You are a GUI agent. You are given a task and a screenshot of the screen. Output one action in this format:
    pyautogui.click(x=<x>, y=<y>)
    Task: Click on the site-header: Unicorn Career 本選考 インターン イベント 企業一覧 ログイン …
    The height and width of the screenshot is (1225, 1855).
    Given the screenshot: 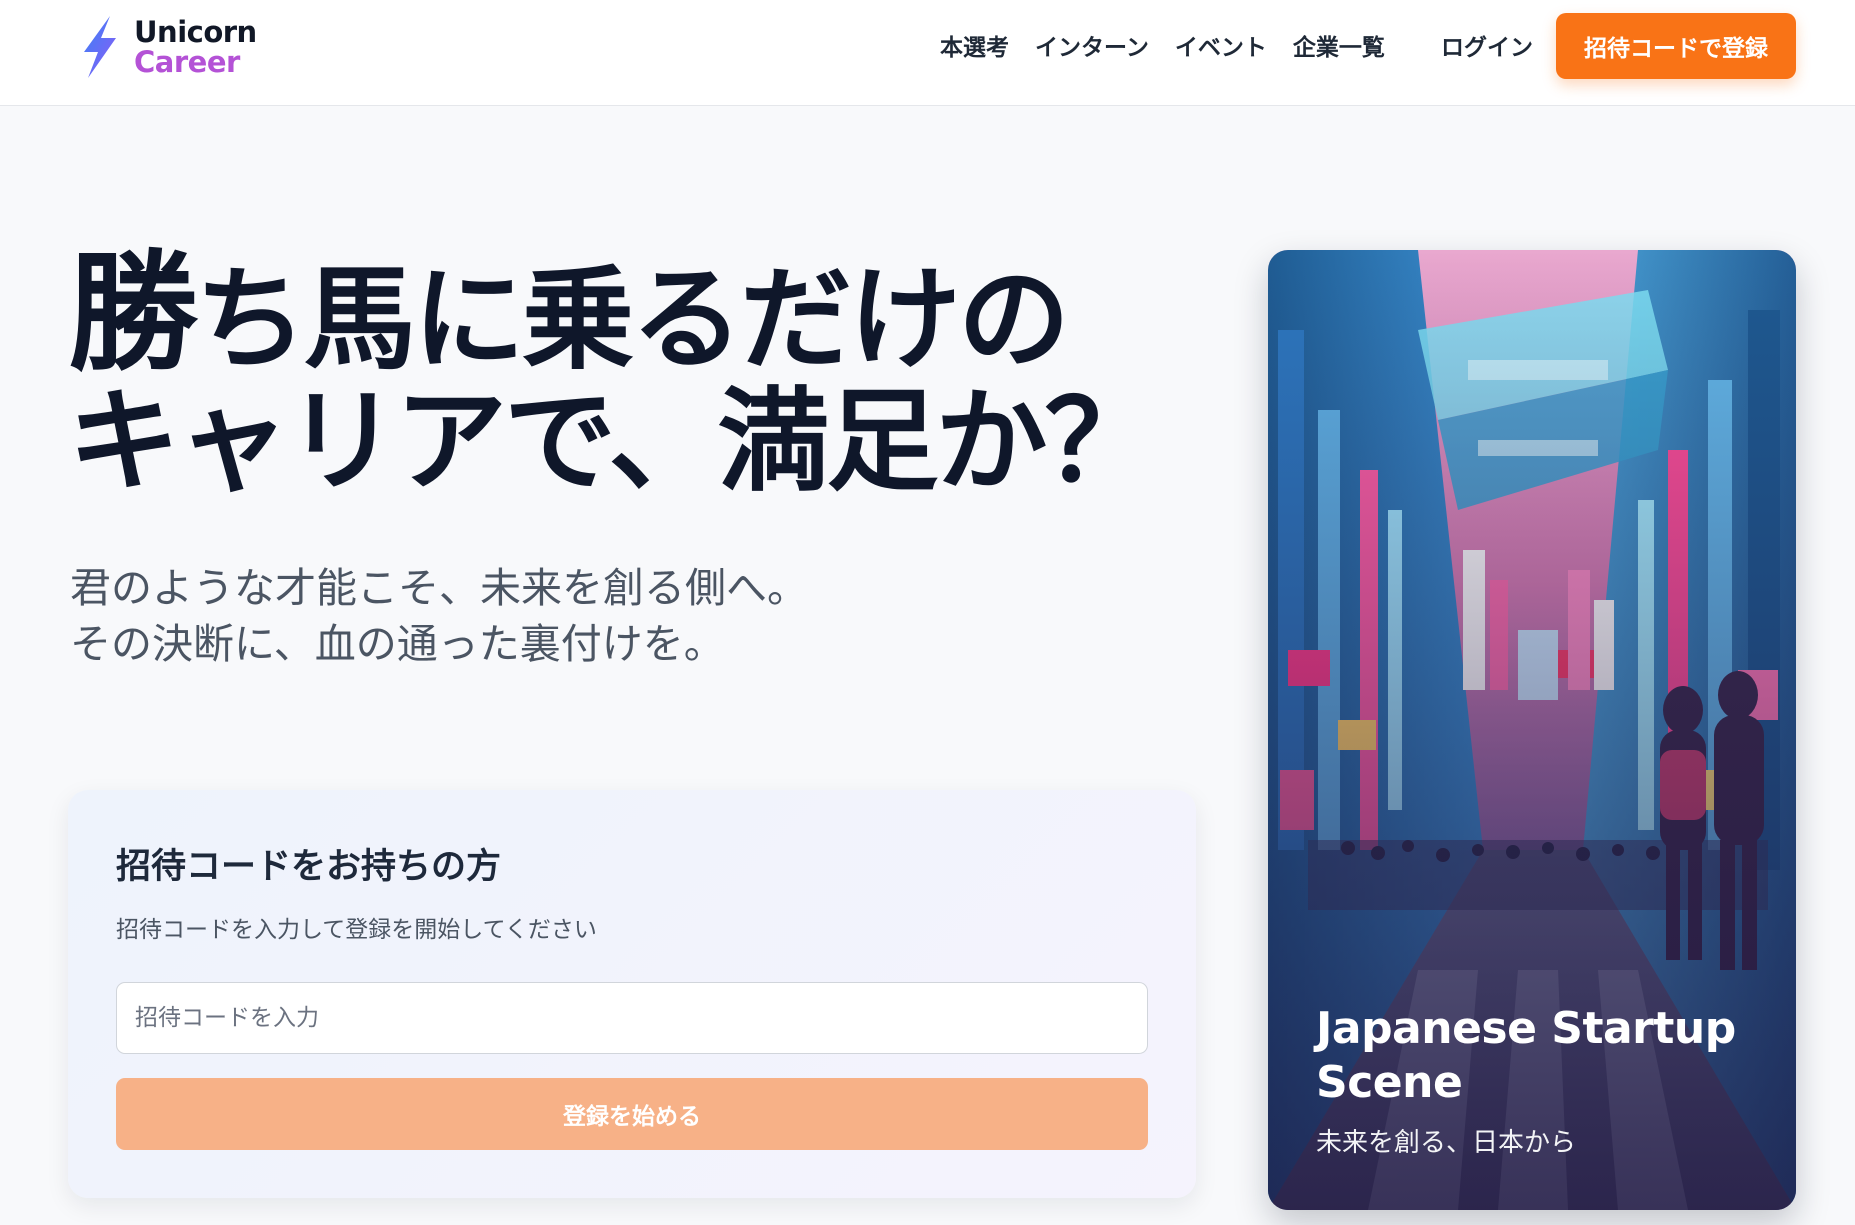 What is the action you would take?
    pyautogui.click(x=927, y=53)
    